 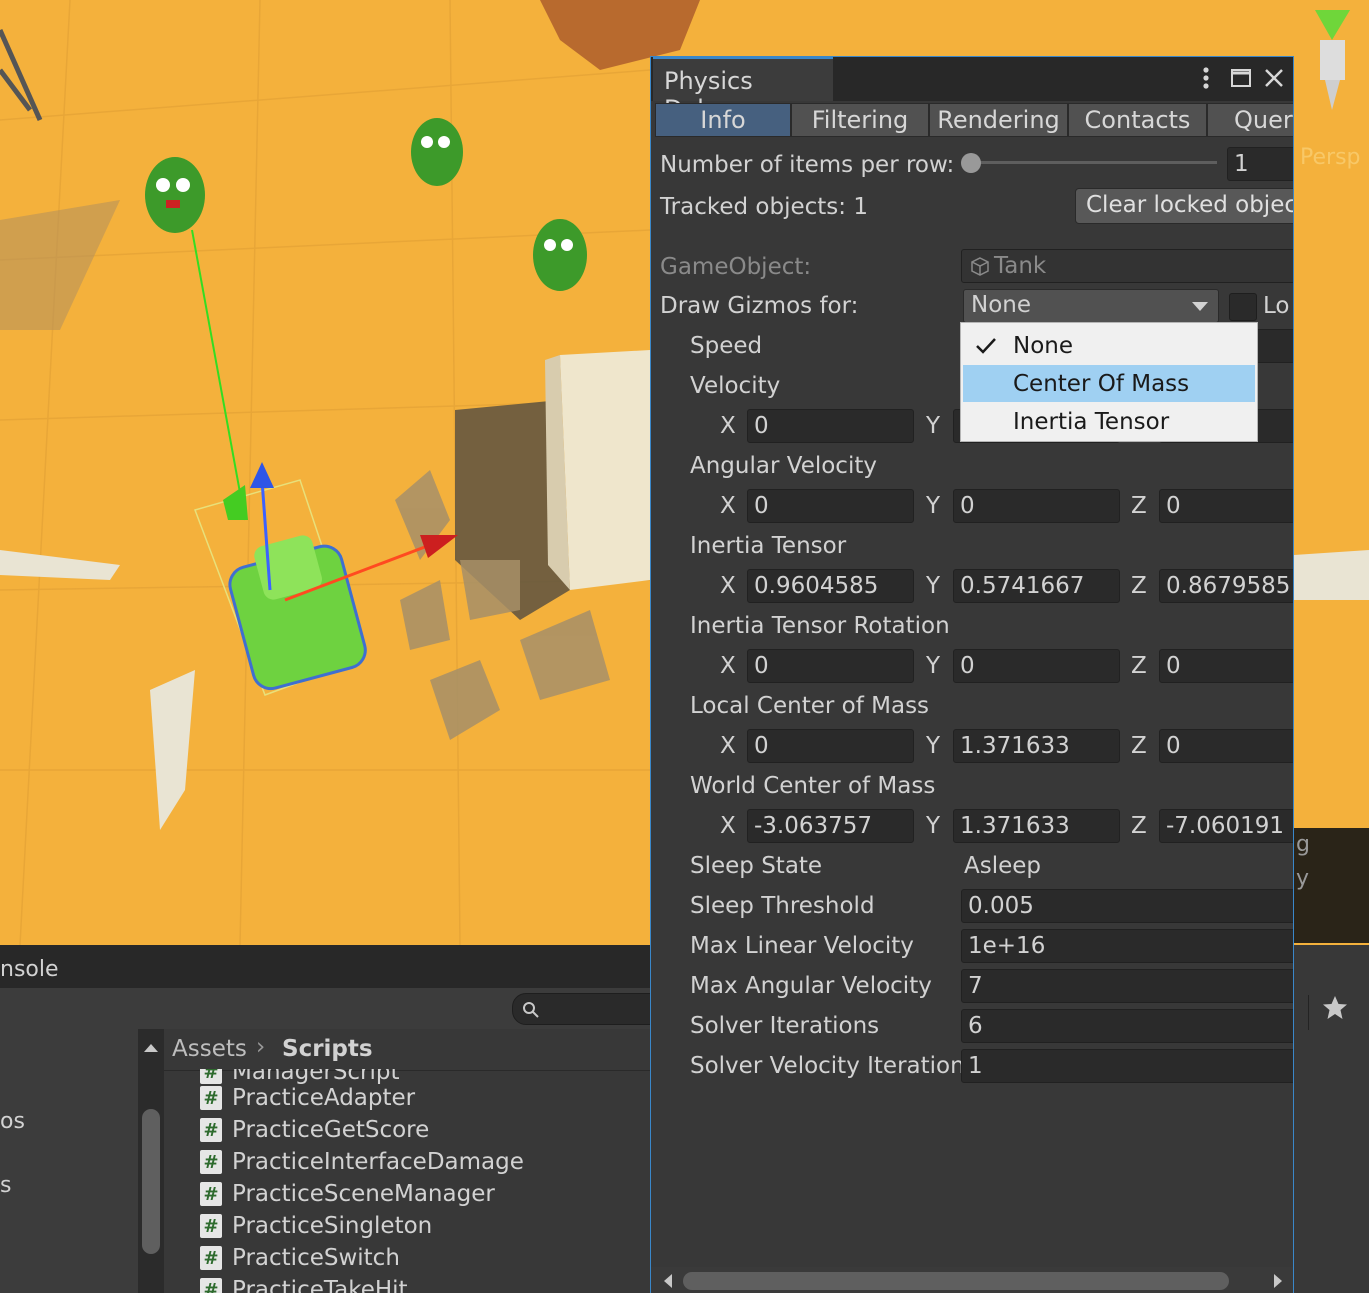 What do you see at coordinates (735, 386) in the screenshot?
I see `velocity-label: Velocity` at bounding box center [735, 386].